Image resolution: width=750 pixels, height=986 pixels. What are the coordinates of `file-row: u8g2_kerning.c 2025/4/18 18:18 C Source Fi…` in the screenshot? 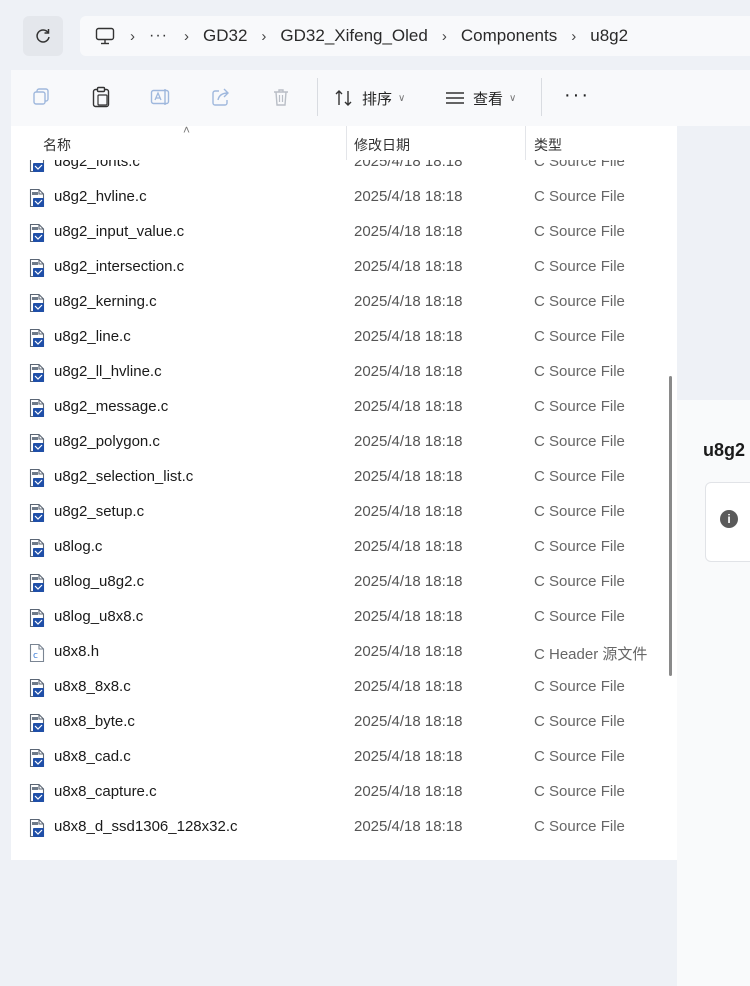 It's located at (337, 302).